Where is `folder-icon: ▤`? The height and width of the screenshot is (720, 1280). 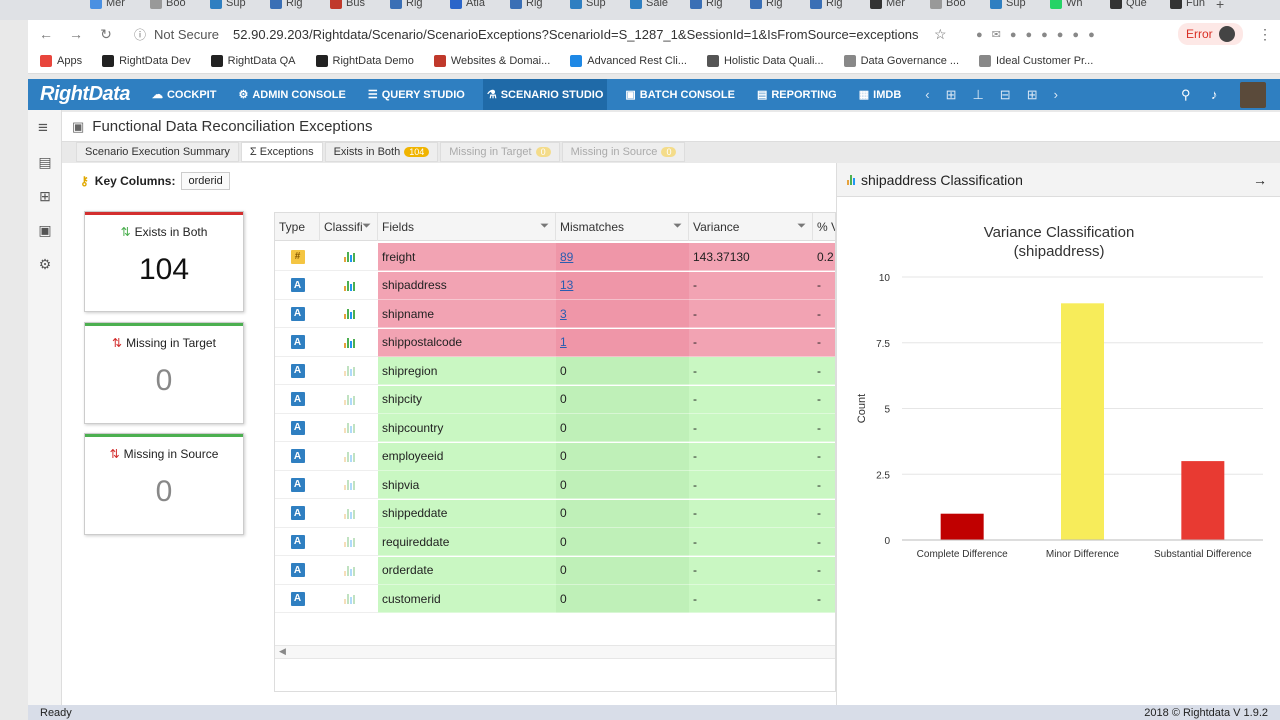
folder-icon: ▤ is located at coordinates (45, 162).